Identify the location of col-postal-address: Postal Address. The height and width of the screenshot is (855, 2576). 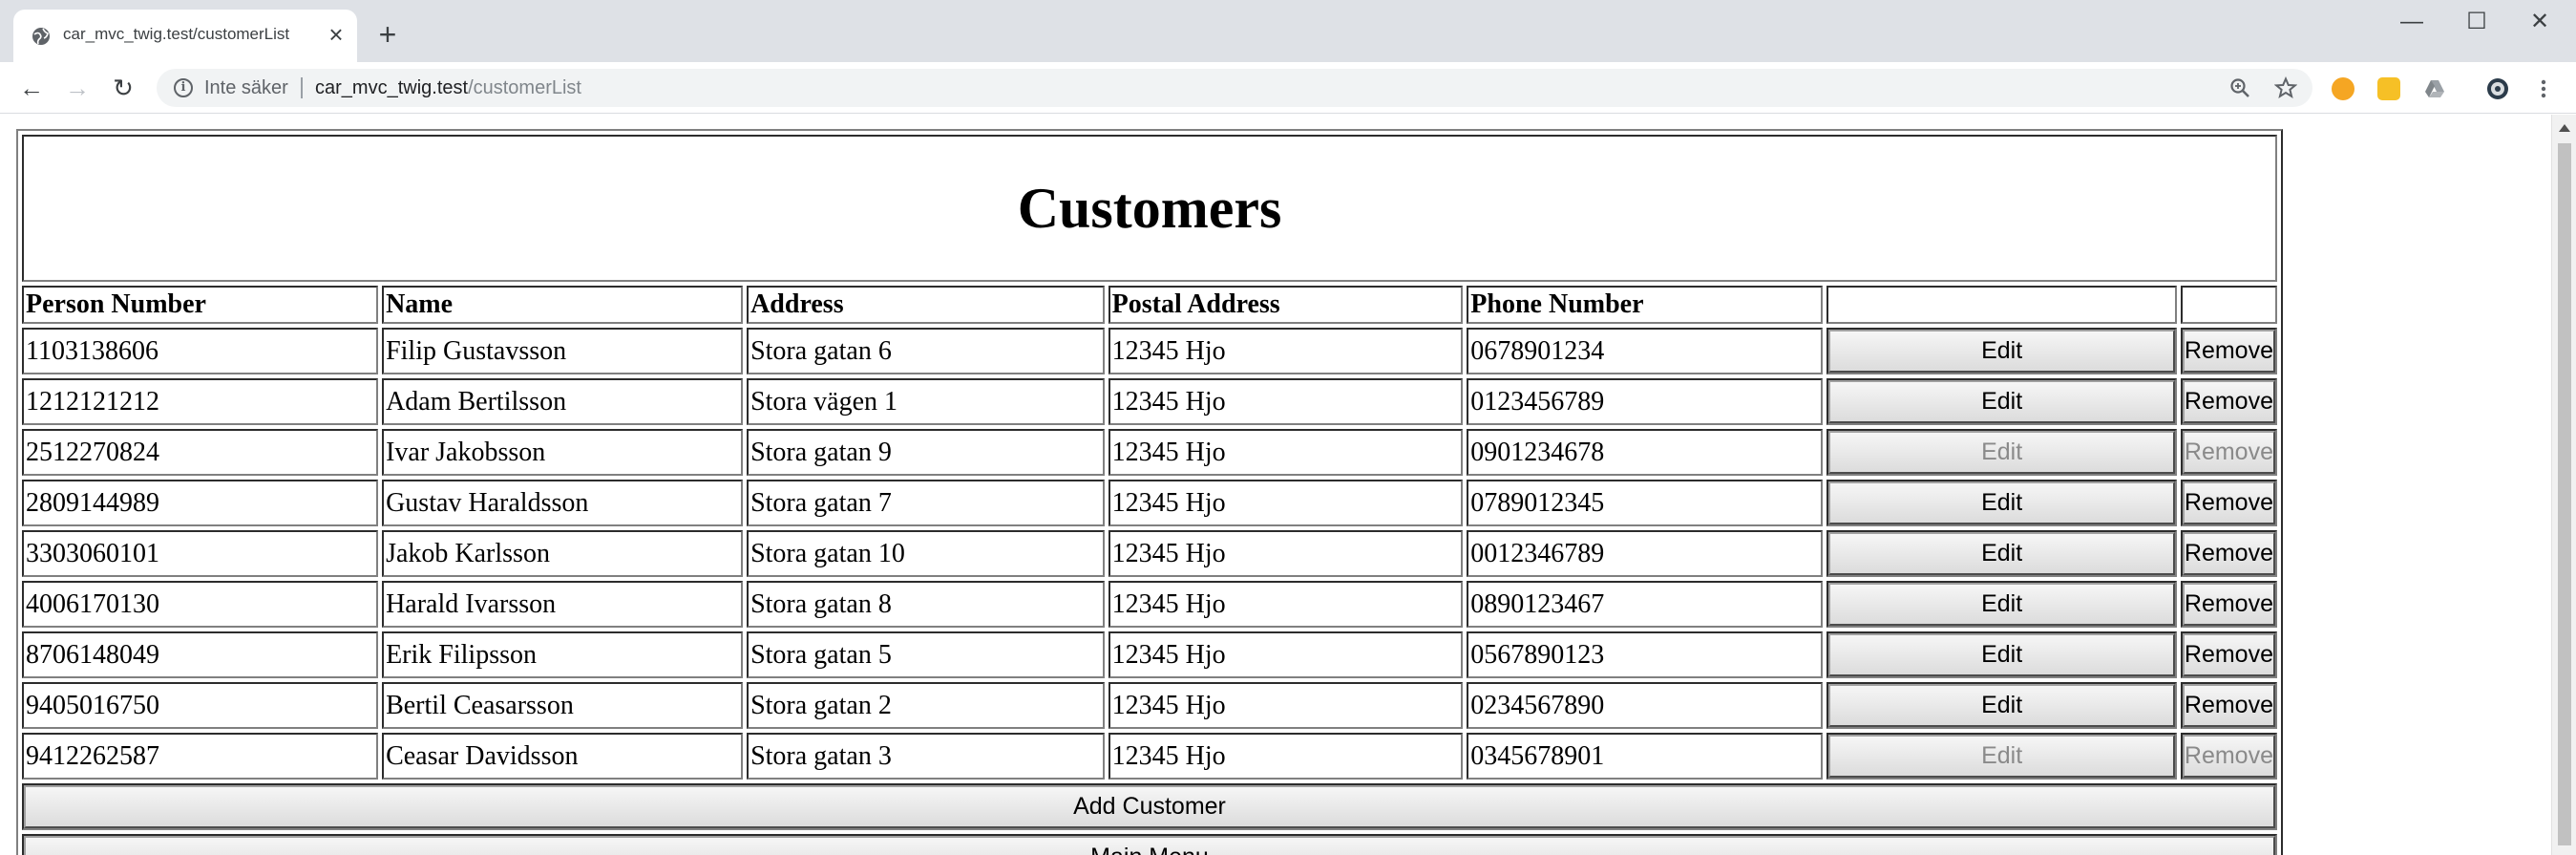
(1286, 305).